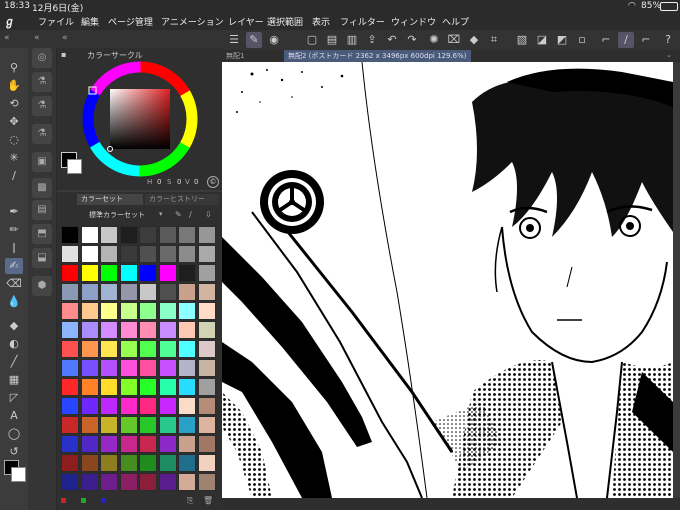  I want to click on spinner-icon: ✺, so click(434, 40).